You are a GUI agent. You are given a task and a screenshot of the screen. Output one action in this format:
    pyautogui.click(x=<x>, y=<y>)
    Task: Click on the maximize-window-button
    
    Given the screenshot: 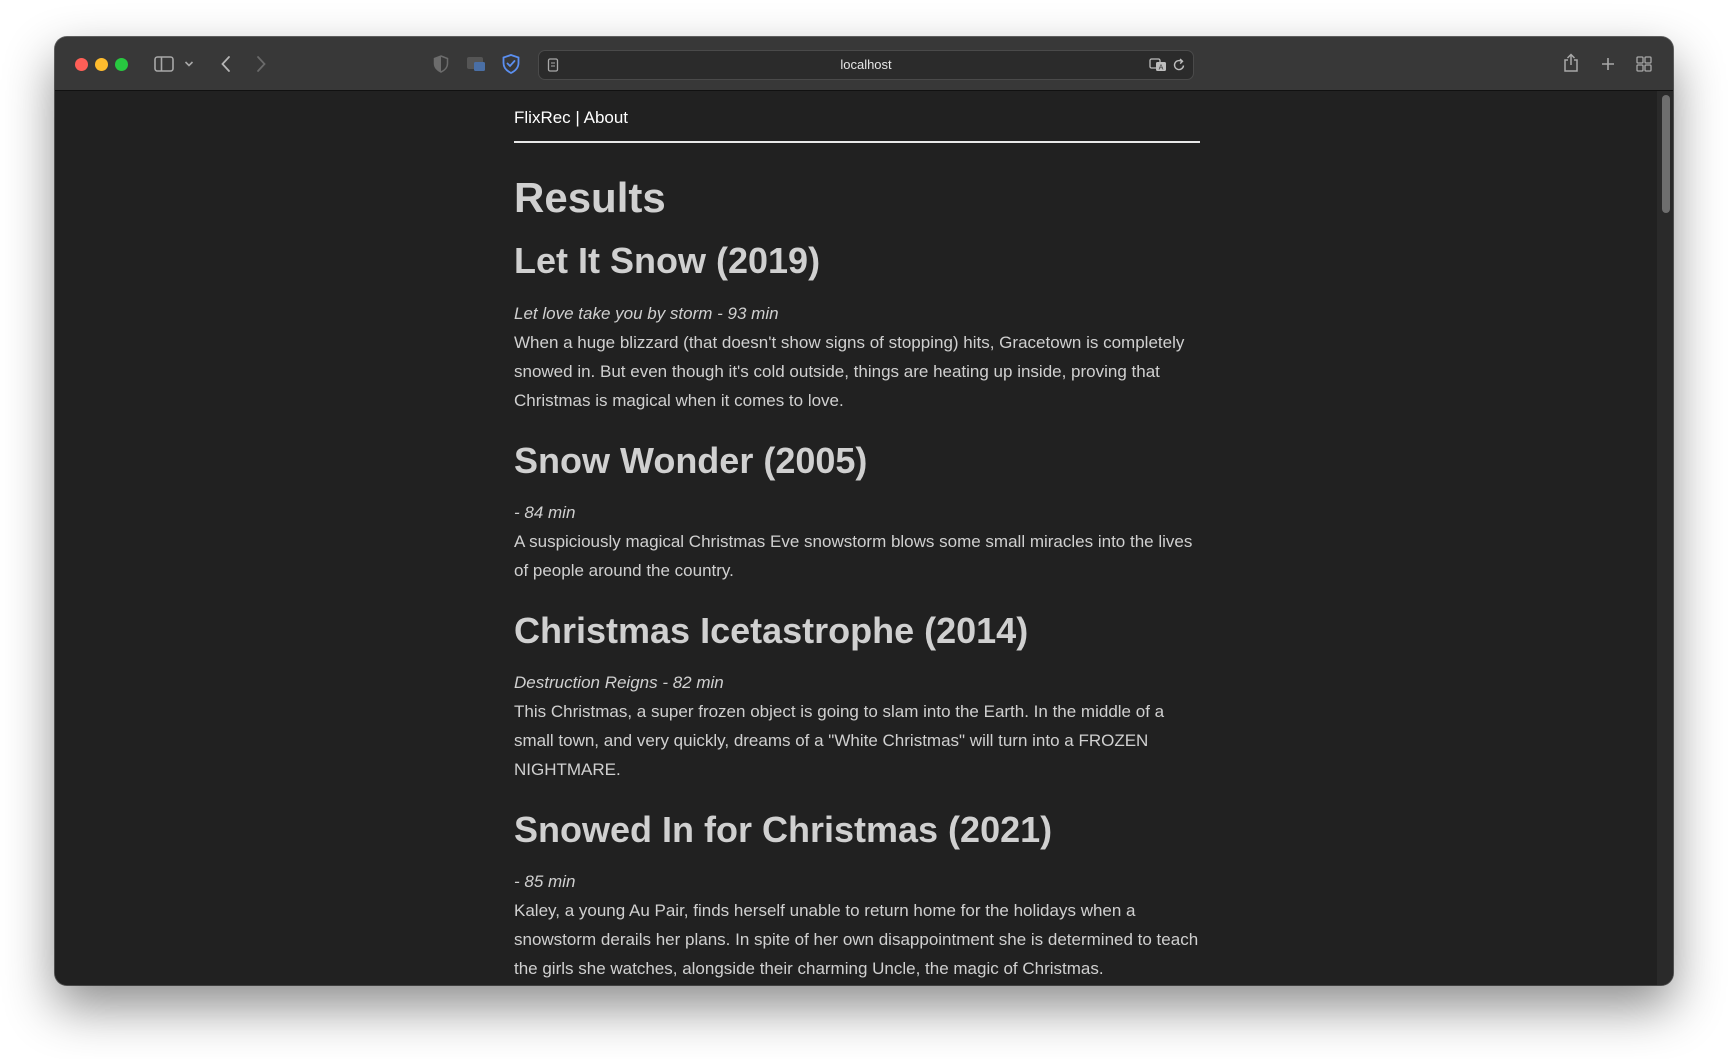 What is the action you would take?
    pyautogui.click(x=121, y=64)
    